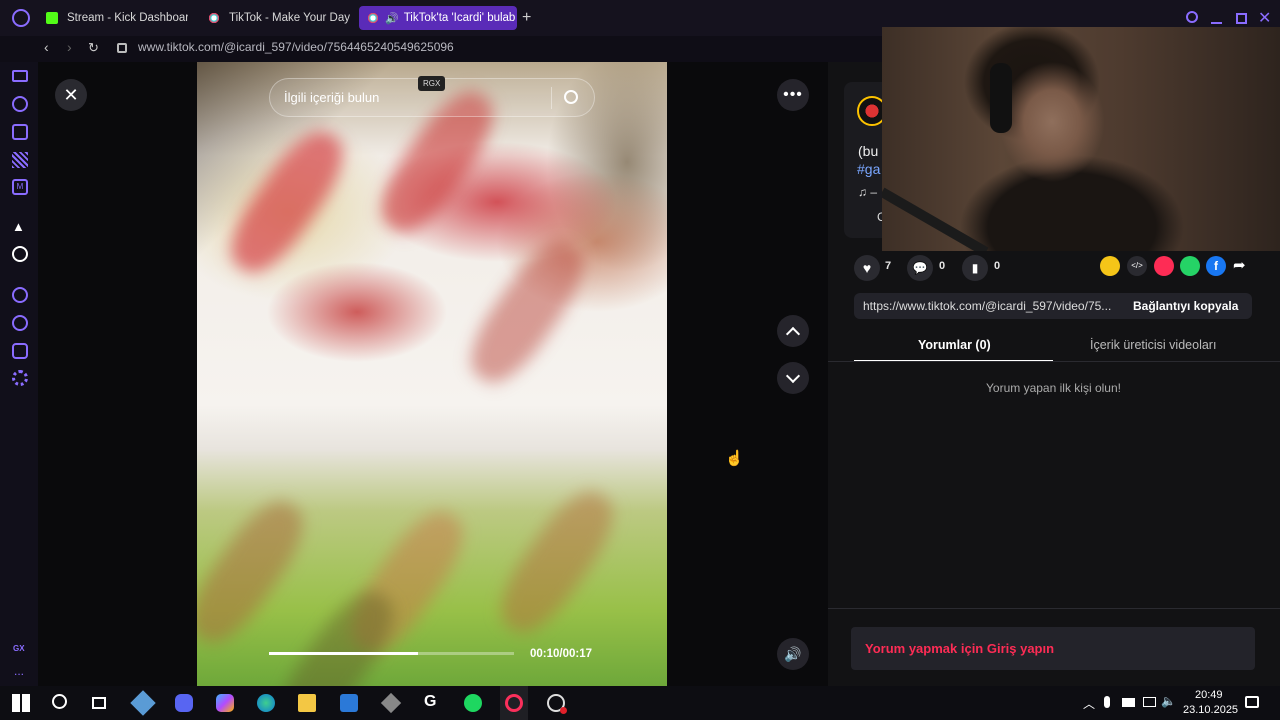 This screenshot has width=1280, height=720. Describe the element at coordinates (1185, 306) in the screenshot. I see `copy-link-button: Bağlantıyı kopyala` at that location.